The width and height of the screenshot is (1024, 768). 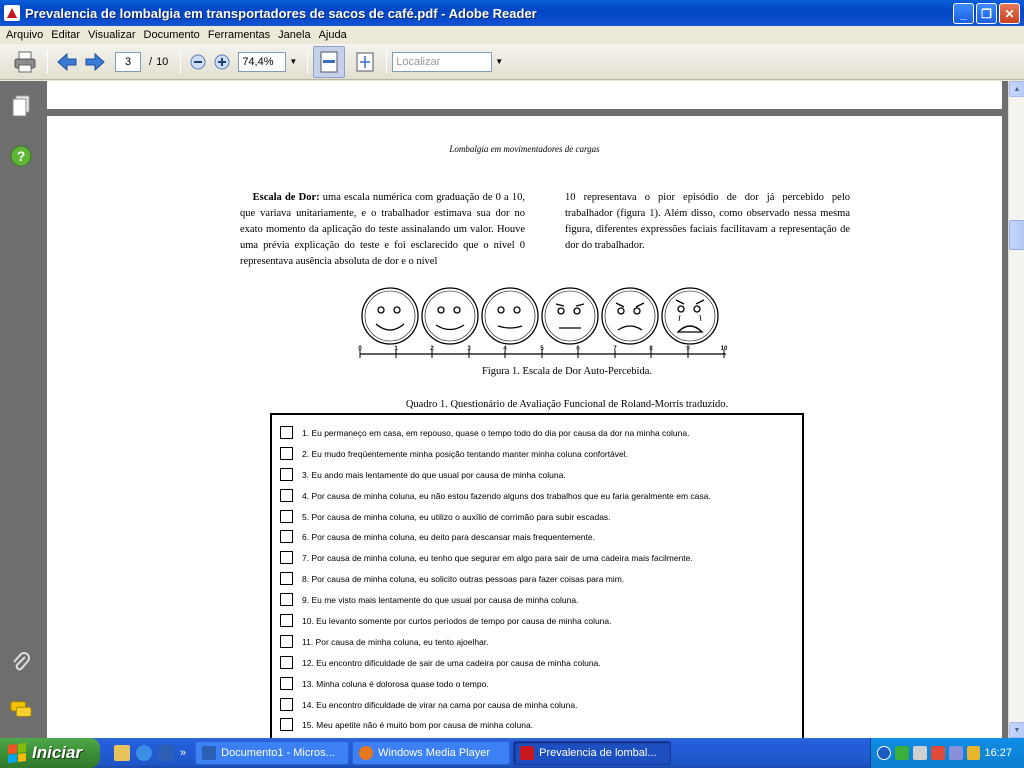 I want to click on internet-explorer-icon, so click(x=144, y=753).